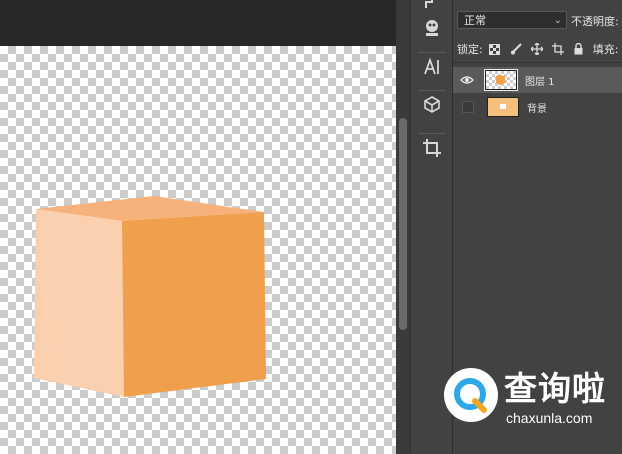 The width and height of the screenshot is (622, 454). What do you see at coordinates (470, 49) in the screenshot?
I see `lock-label: 锁定:` at bounding box center [470, 49].